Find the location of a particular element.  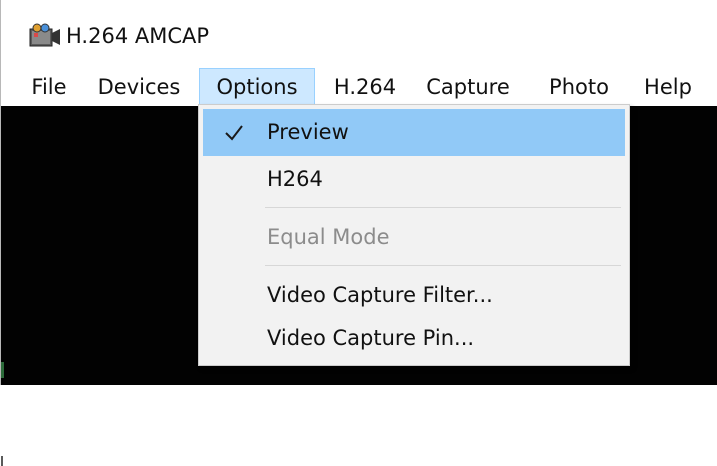

menu-file: File is located at coordinates (49, 87).